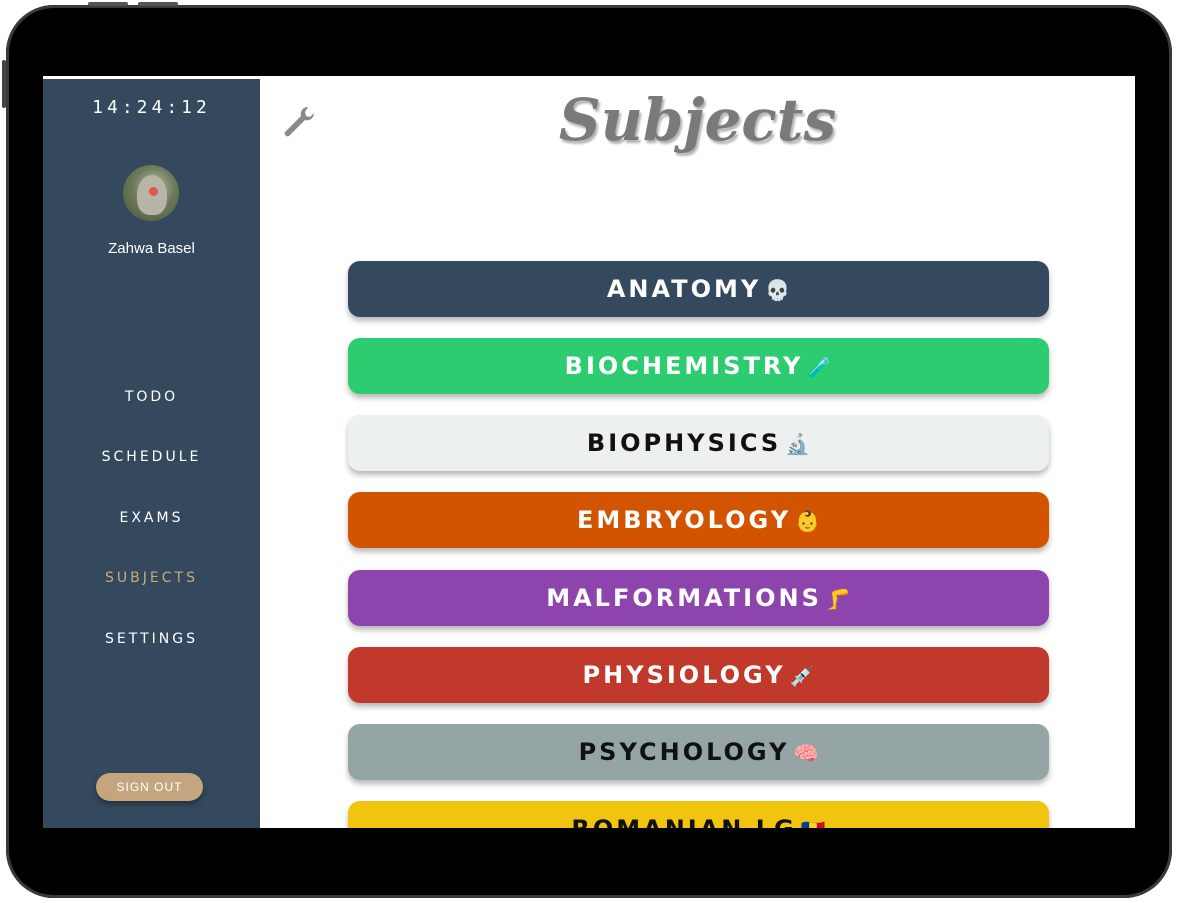 The image size is (1177, 903). Describe the element at coordinates (820, 367) in the screenshot. I see `subject-emoji: 🧪` at that location.